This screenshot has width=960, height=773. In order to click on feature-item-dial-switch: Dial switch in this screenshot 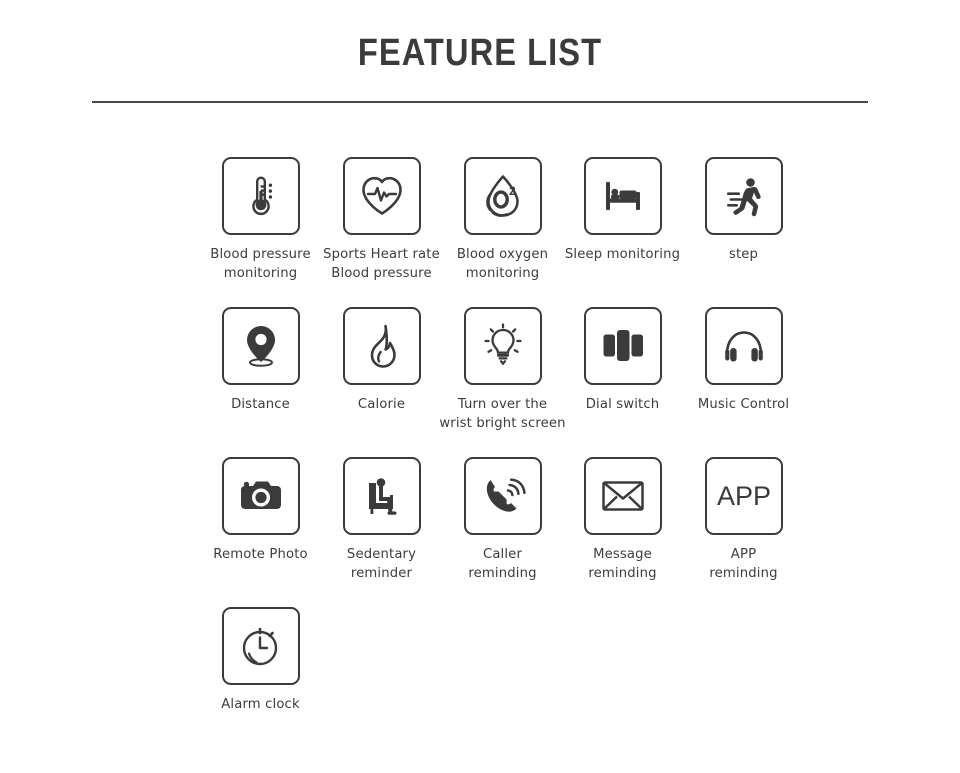, I will do `click(622, 361)`.